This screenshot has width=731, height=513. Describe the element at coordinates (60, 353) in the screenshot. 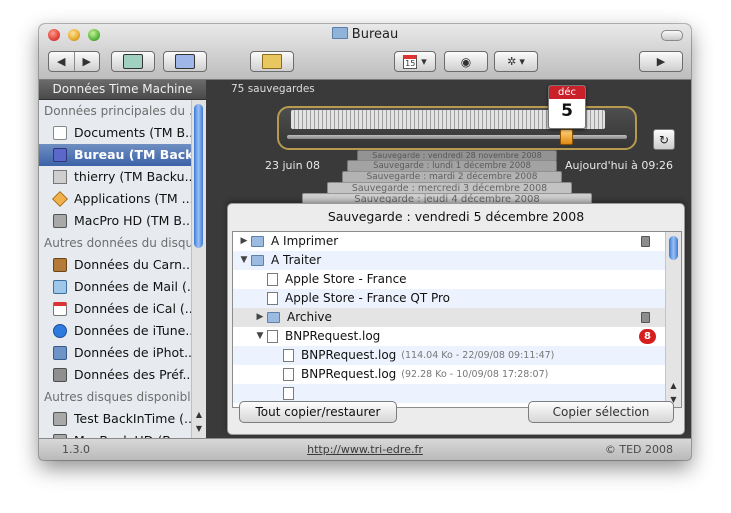

I see `iphoto-icon` at that location.